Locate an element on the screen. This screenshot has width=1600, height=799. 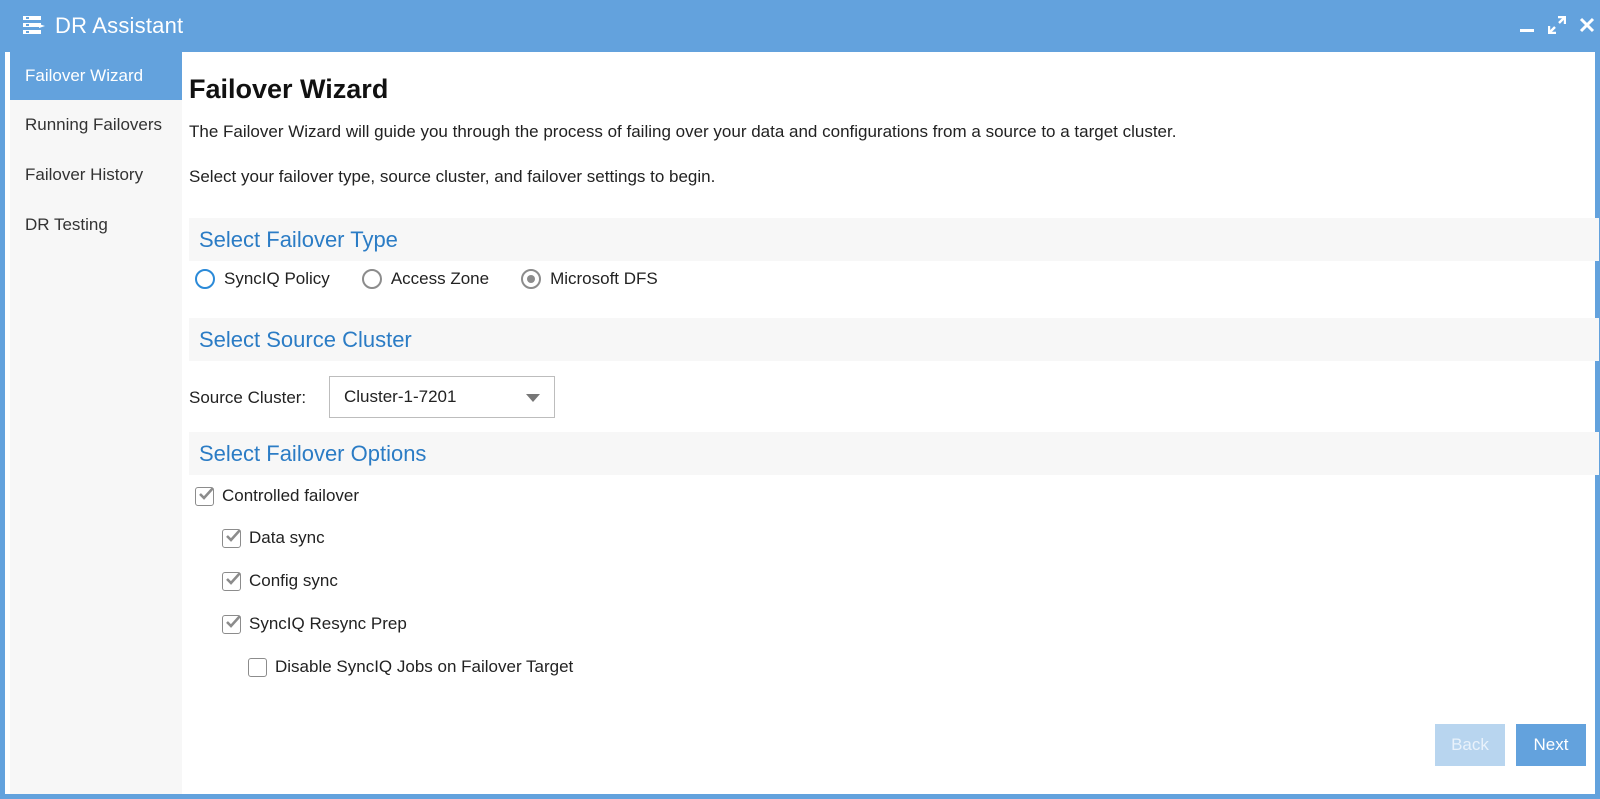
maximize-icon is located at coordinates (1557, 25).